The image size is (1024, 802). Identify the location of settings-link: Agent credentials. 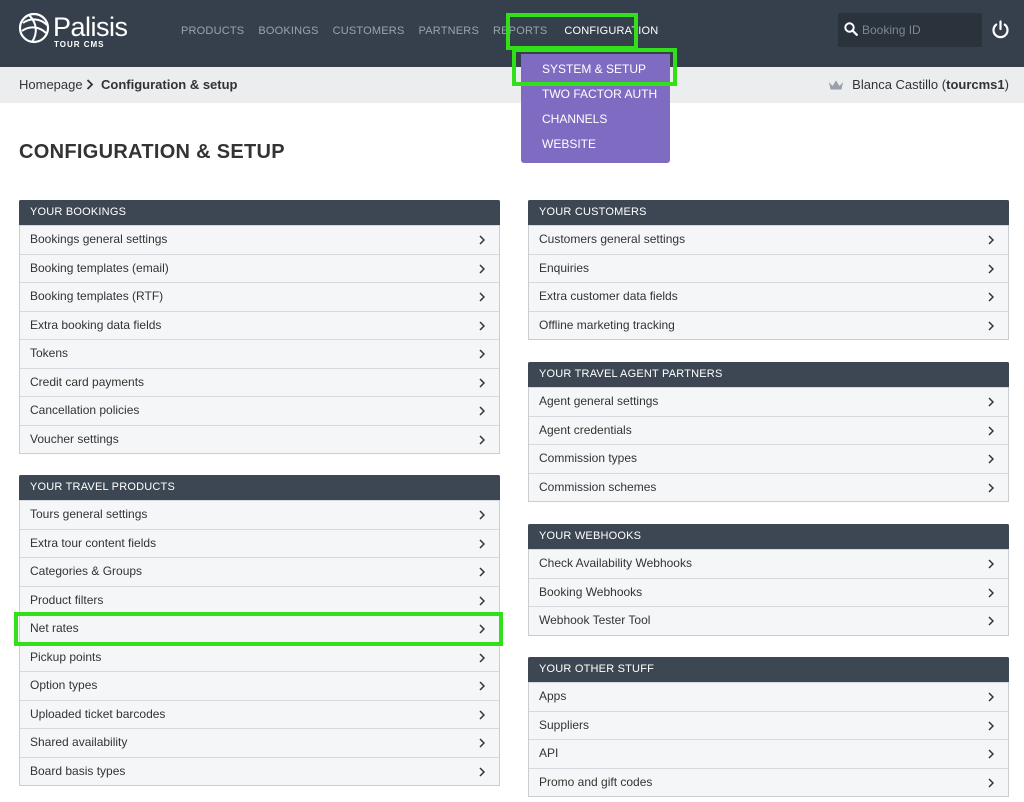
(768, 429).